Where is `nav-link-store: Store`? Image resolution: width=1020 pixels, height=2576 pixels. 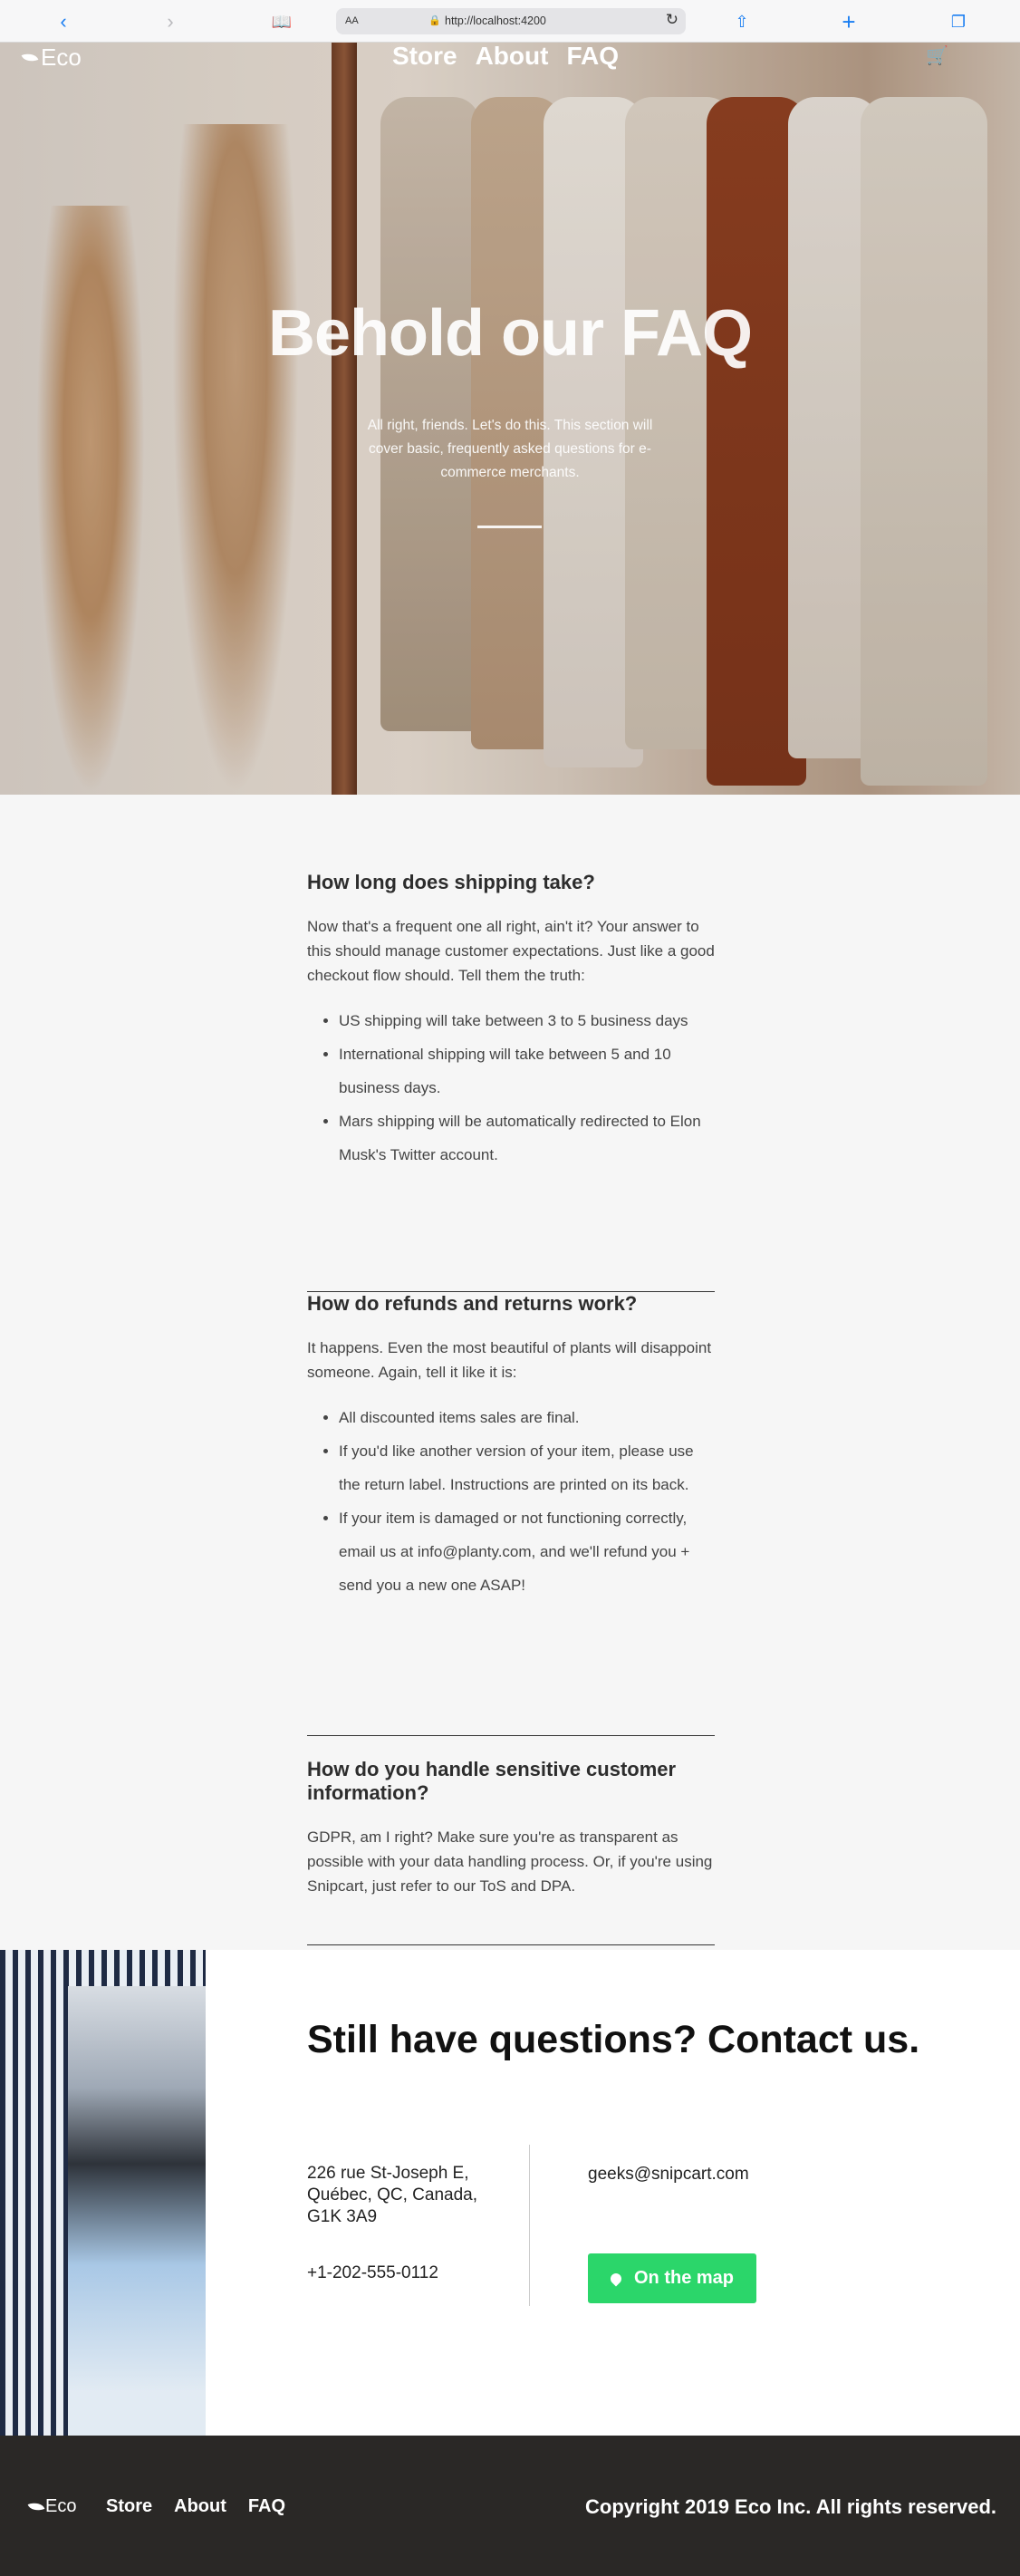 nav-link-store: Store is located at coordinates (424, 56).